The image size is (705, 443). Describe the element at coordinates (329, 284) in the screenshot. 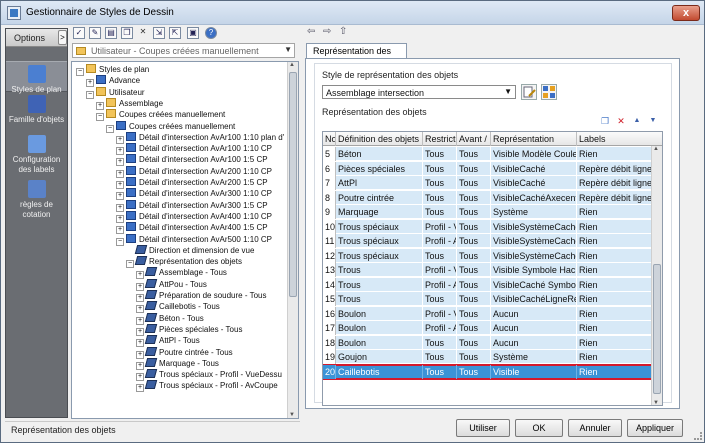

I see `table-cell-no: 14` at that location.